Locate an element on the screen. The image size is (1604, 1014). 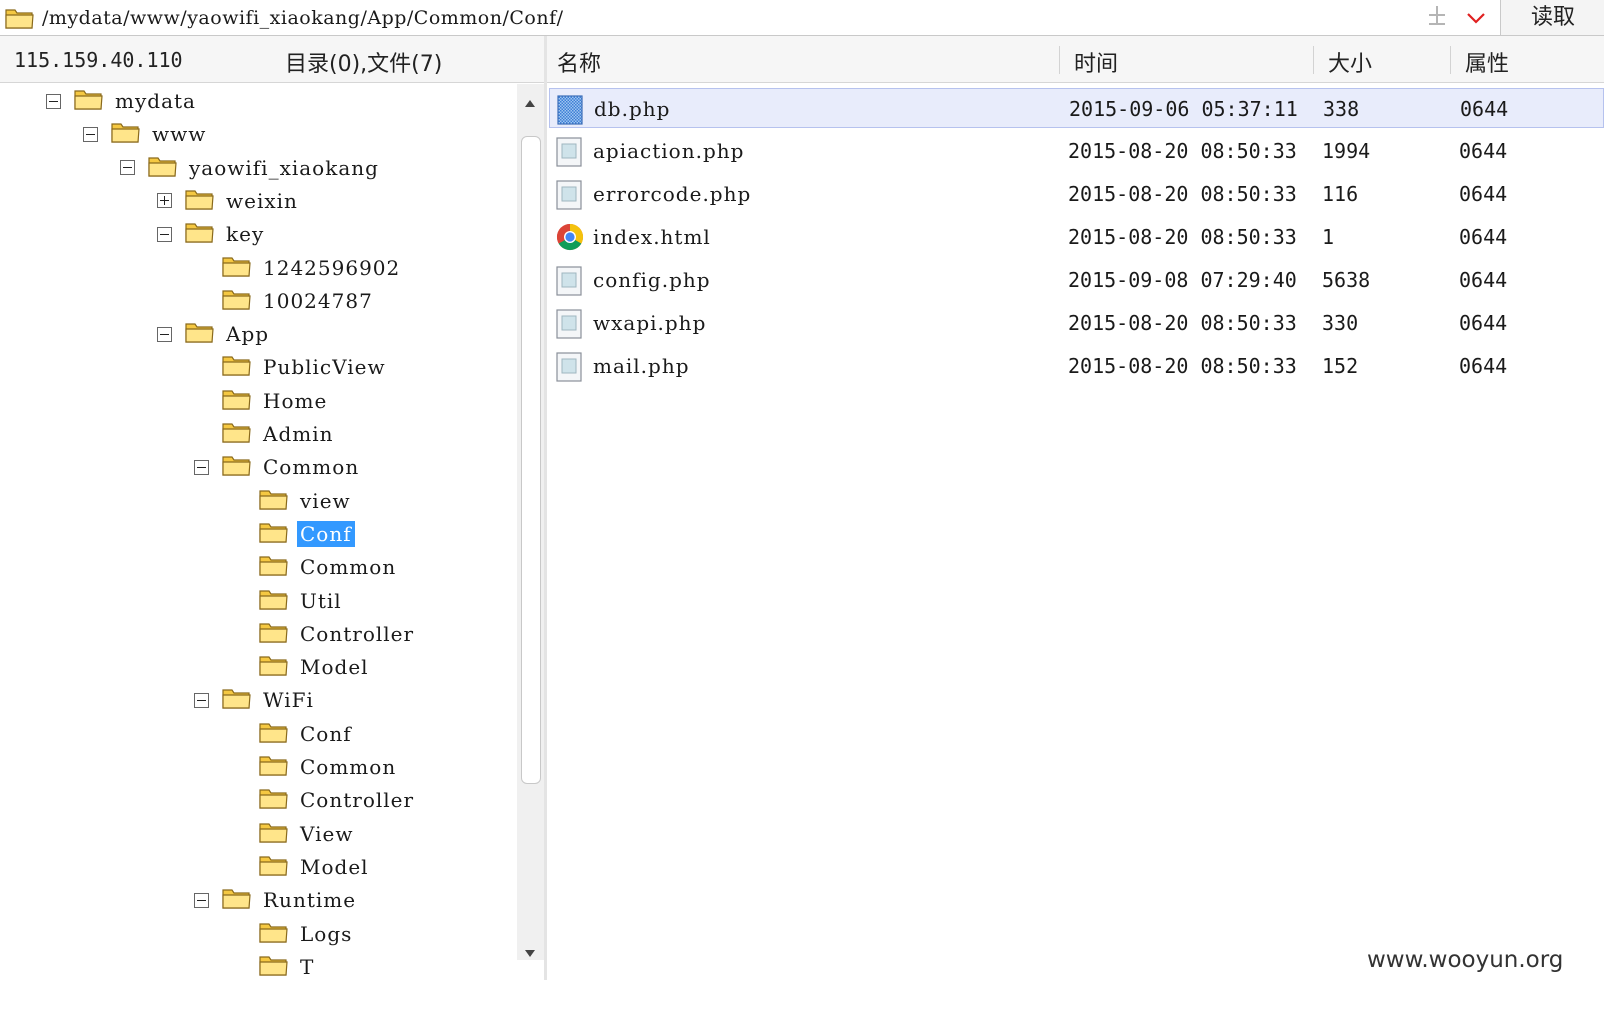
tree-node-label: App is located at coordinates (247, 334).